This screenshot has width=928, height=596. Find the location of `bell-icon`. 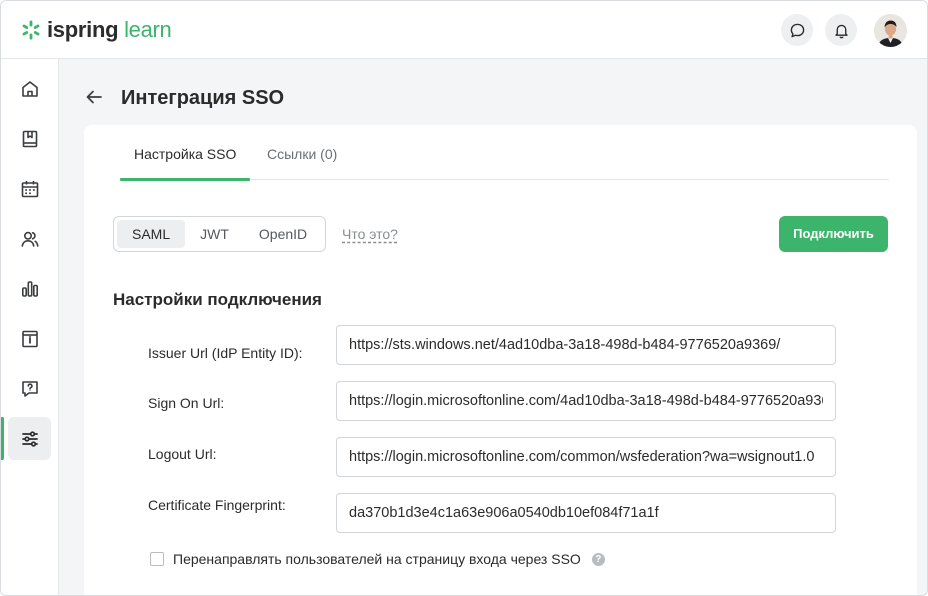

bell-icon is located at coordinates (841, 31).